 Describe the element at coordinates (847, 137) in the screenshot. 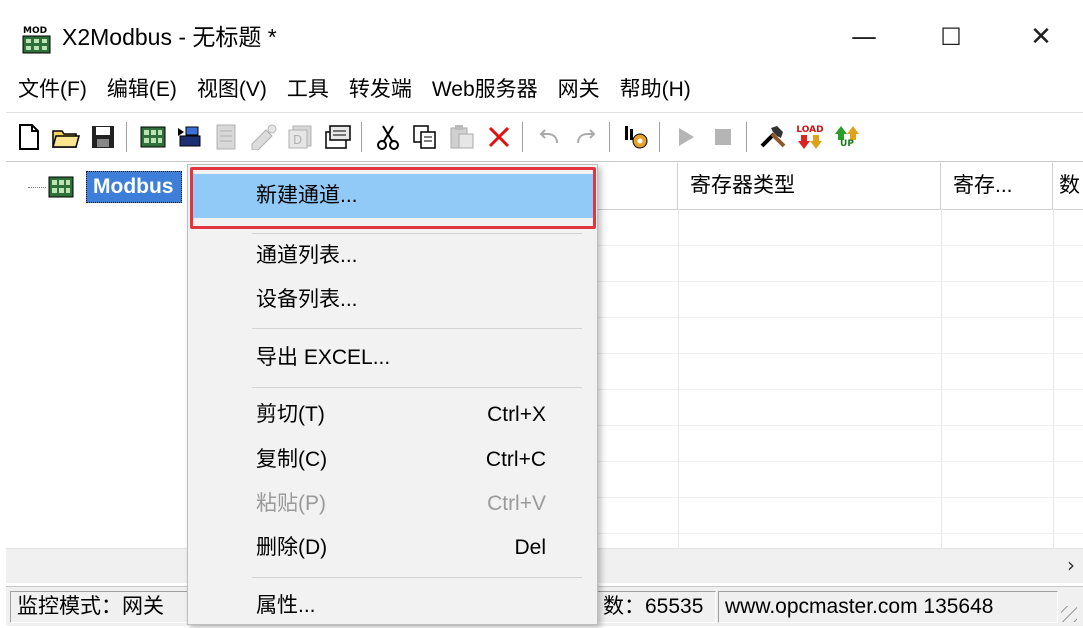

I see `upload-icon: UP` at that location.